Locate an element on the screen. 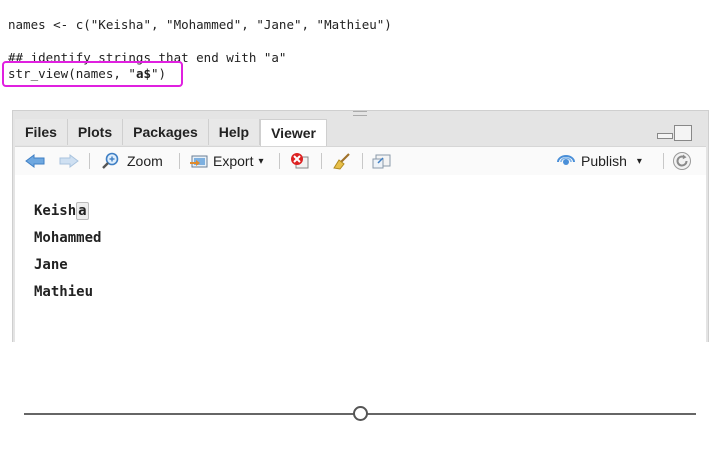  show-in-window-icon is located at coordinates (381, 161).